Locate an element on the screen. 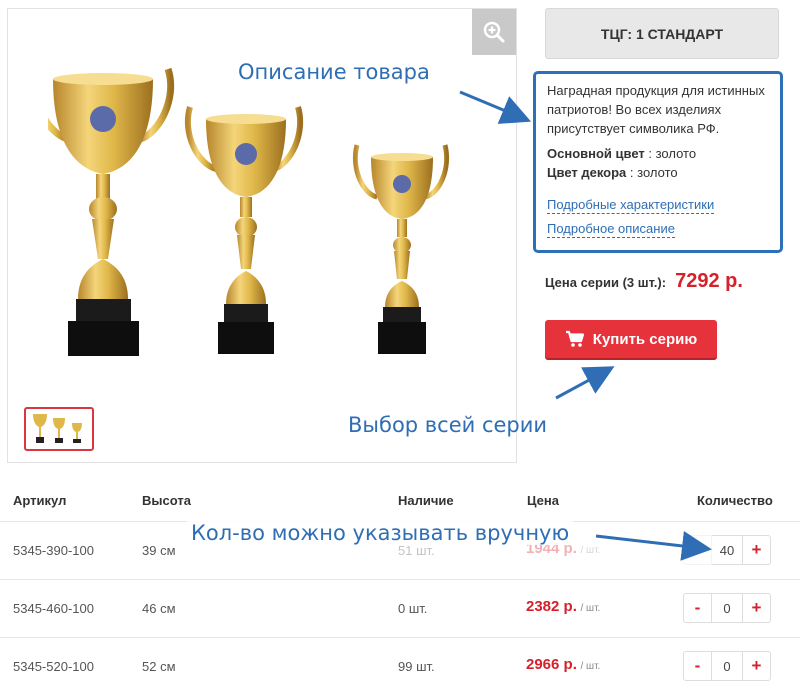 The width and height of the screenshot is (800, 688). header-price: Цена is located at coordinates (543, 500).